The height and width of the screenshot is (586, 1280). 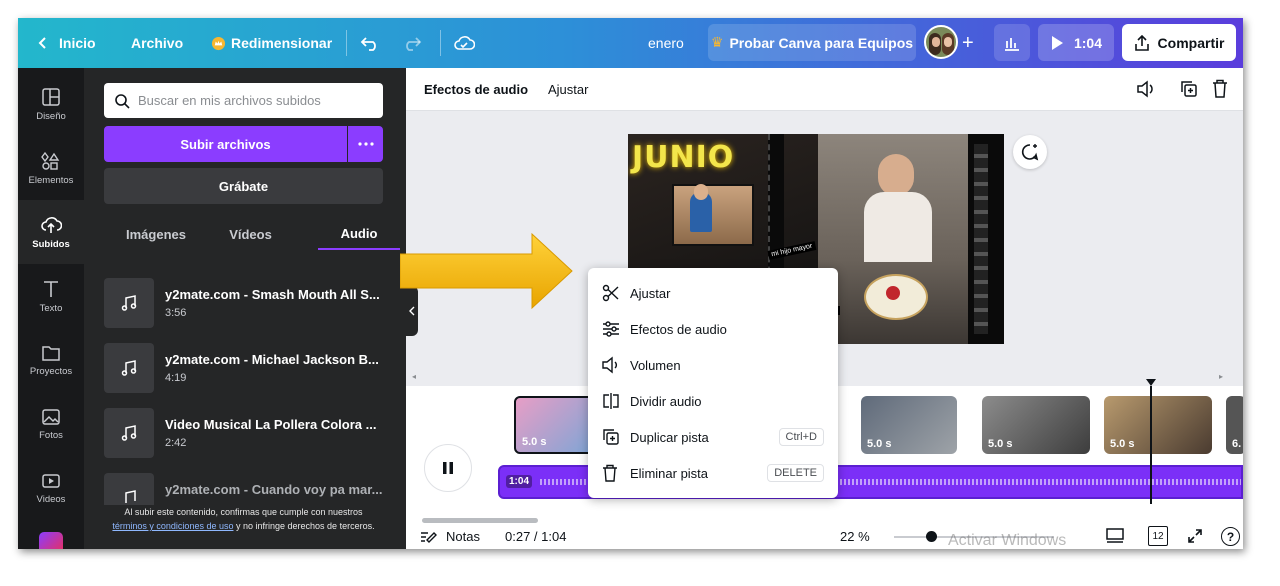 What do you see at coordinates (609, 365) in the screenshot?
I see `speaker-icon` at bounding box center [609, 365].